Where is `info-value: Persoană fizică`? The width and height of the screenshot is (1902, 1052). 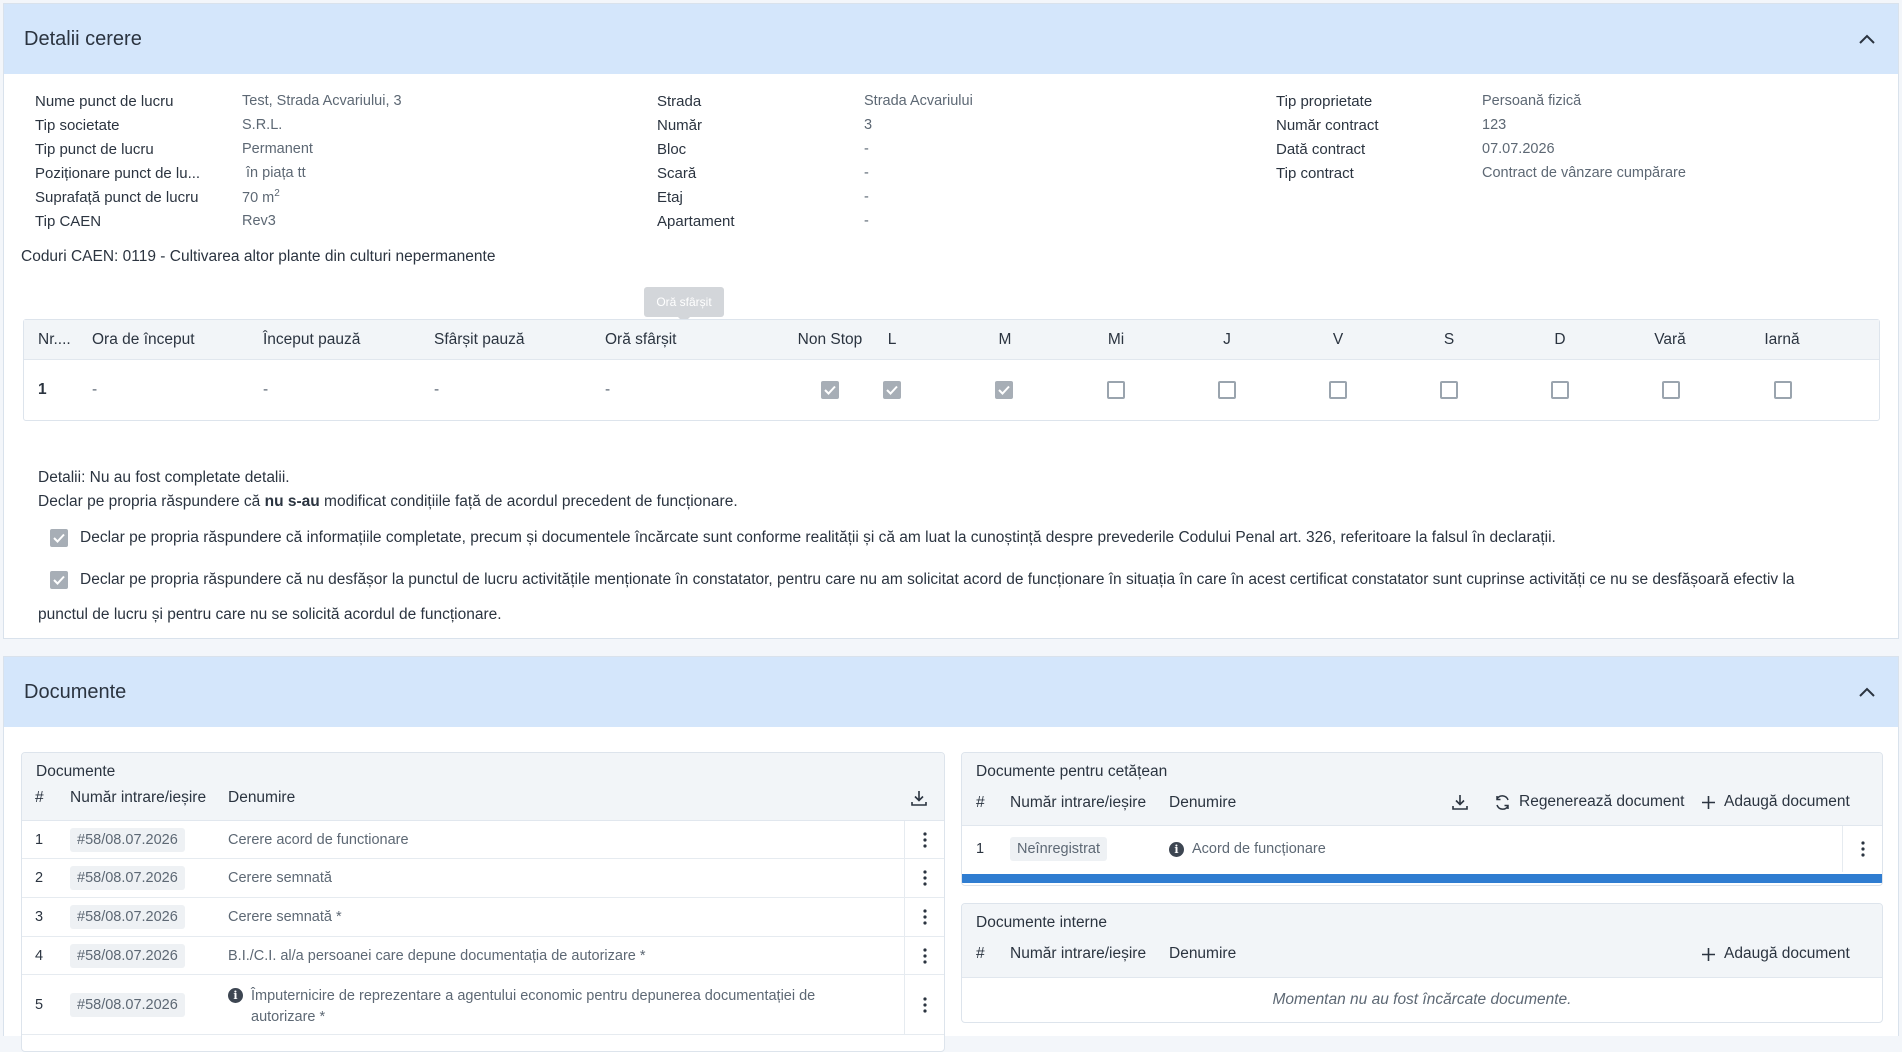 info-value: Persoană fizică is located at coordinates (1532, 101).